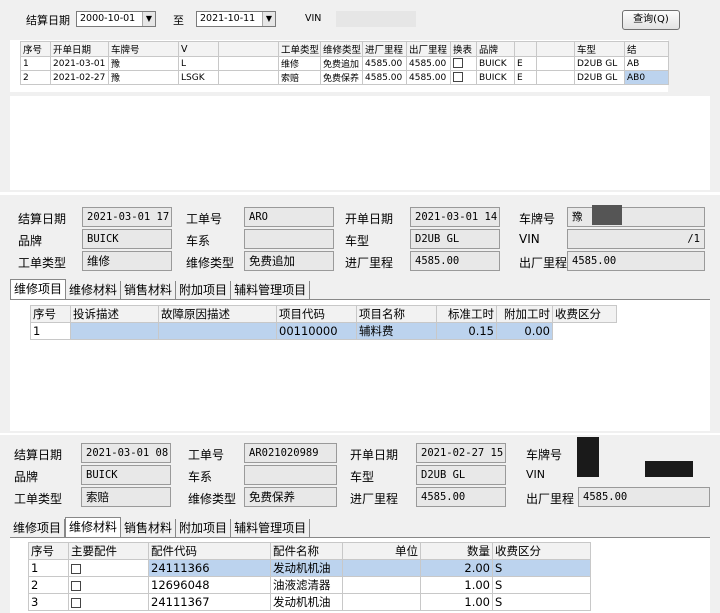 The height and width of the screenshot is (613, 720). Describe the element at coordinates (126, 453) in the screenshot. I see `settle-date-field: 2021-03-01 08:5` at that location.